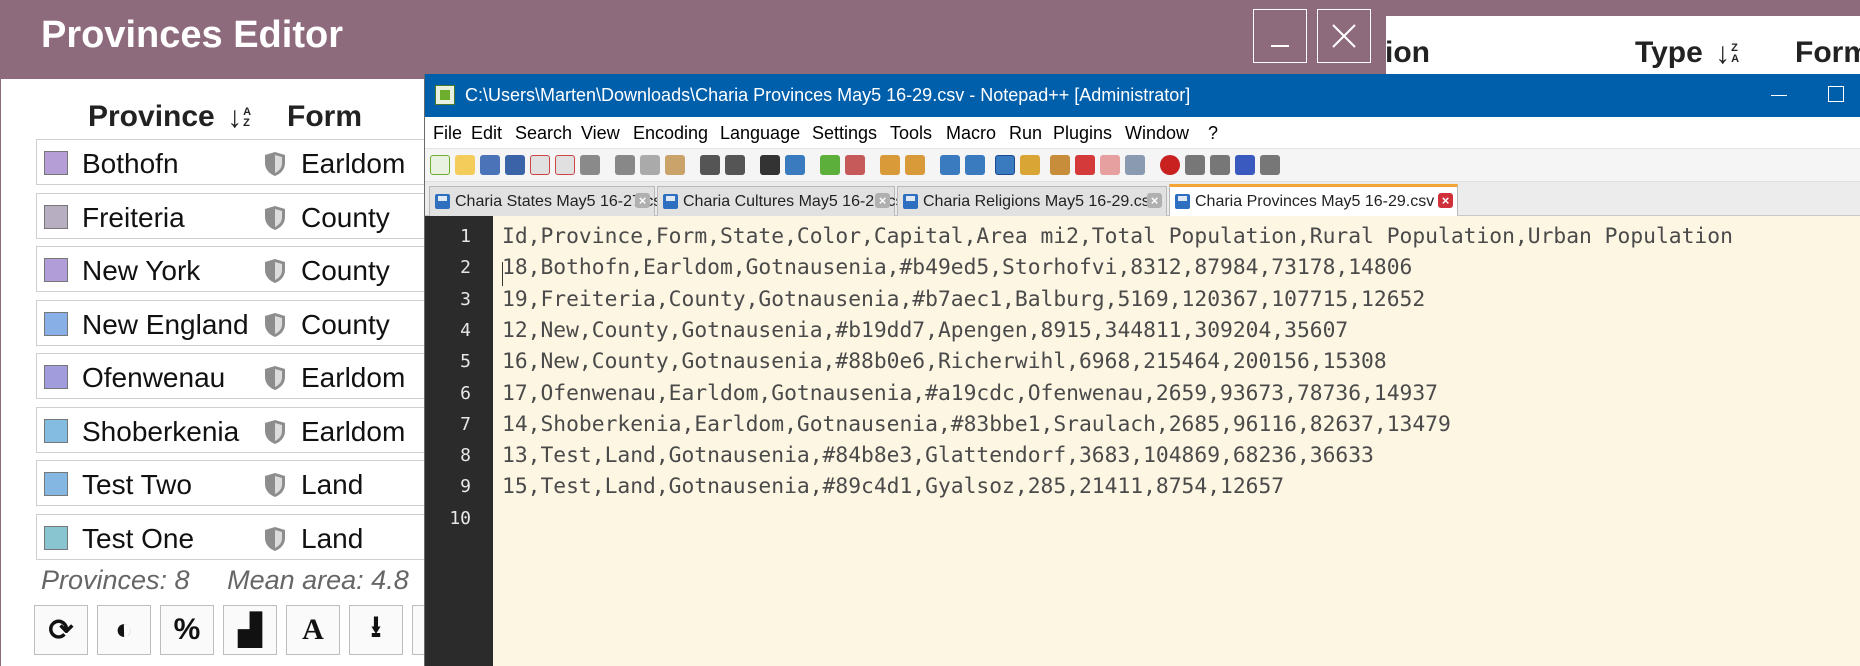  Describe the element at coordinates (795, 165) in the screenshot. I see `replace-icon` at that location.